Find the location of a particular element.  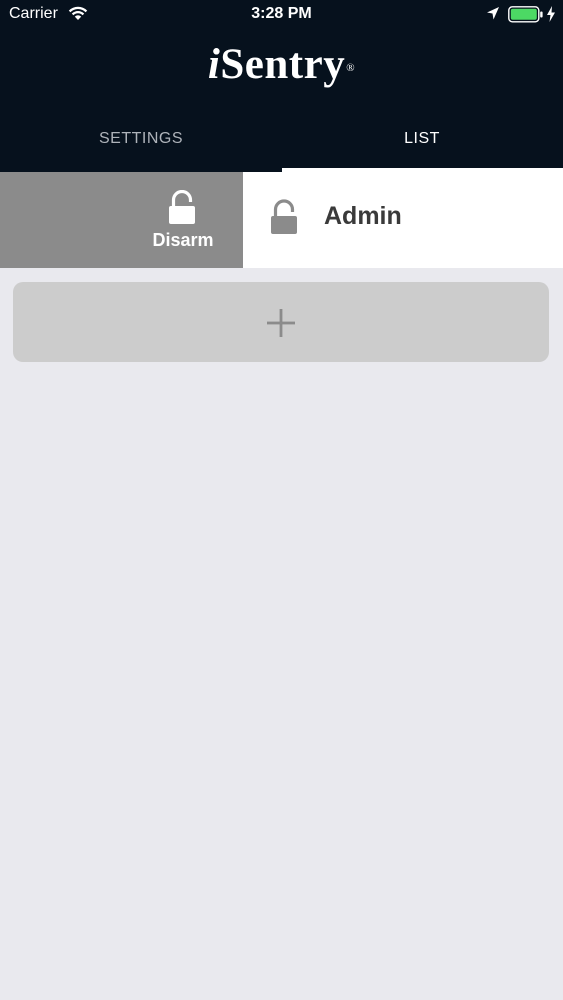

list-item: Disarm Admin is located at coordinates (281, 220).